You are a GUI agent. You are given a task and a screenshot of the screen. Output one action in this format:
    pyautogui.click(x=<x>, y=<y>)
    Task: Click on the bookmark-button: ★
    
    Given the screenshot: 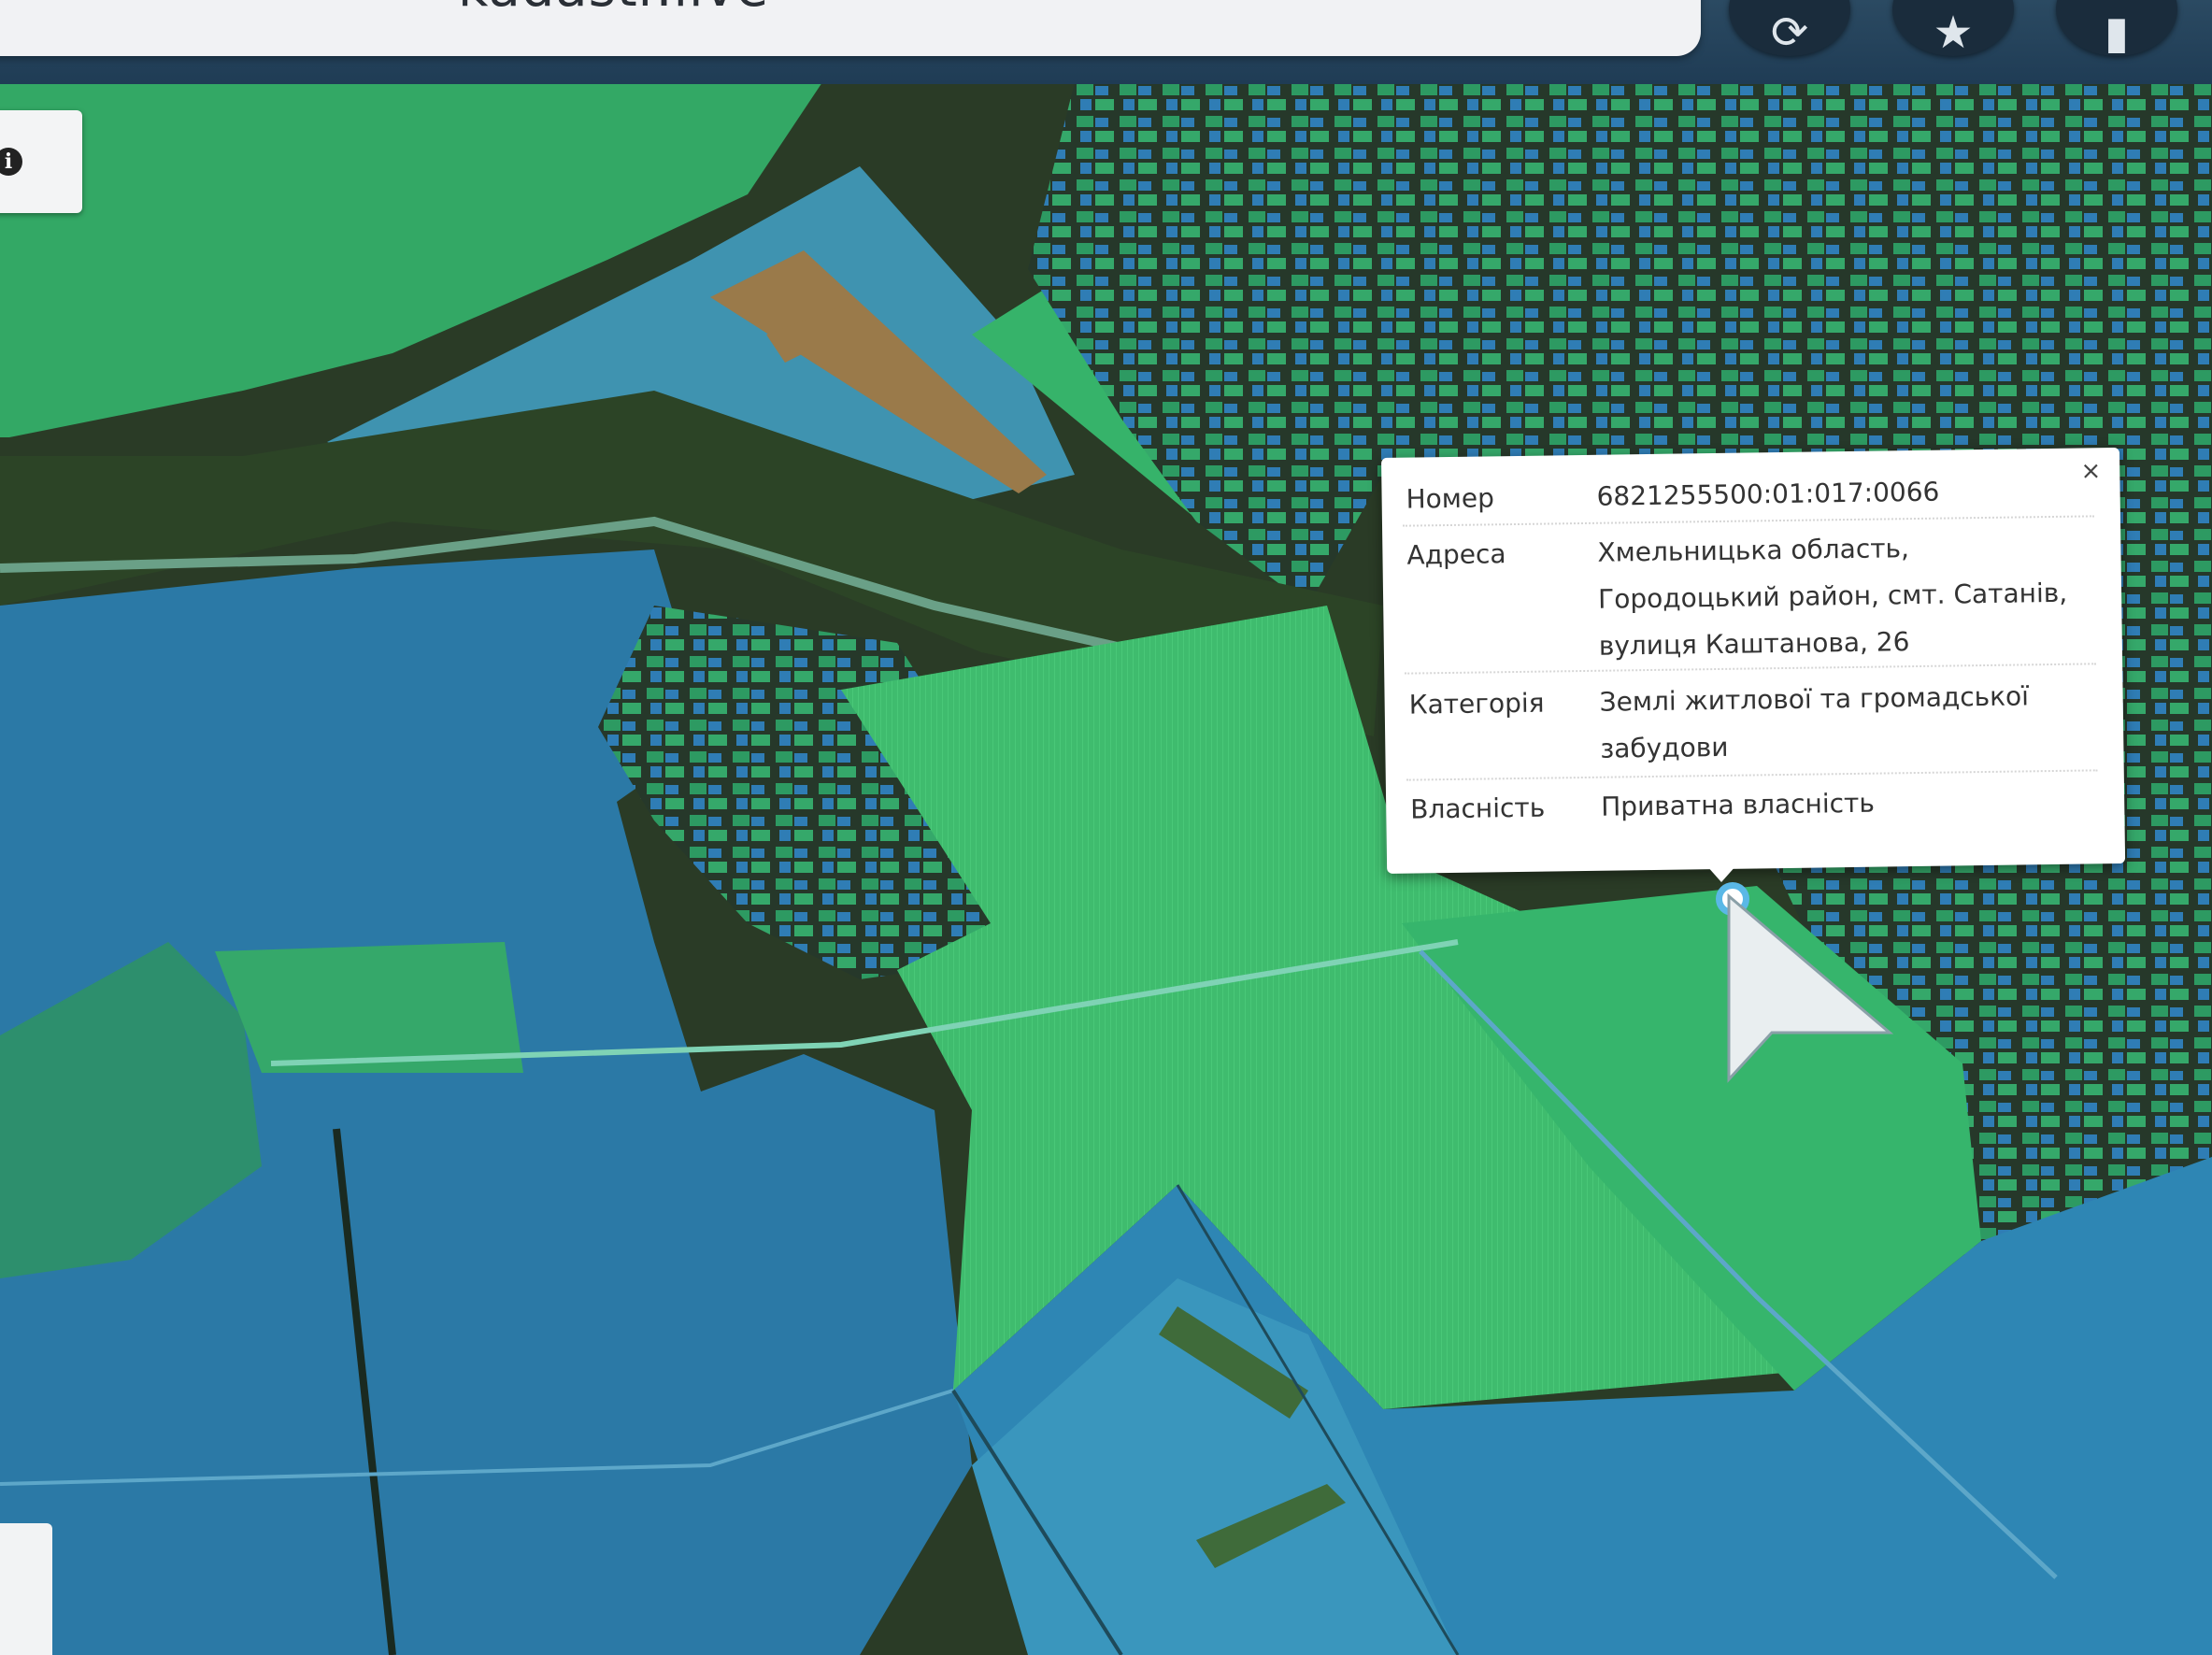 What is the action you would take?
    pyautogui.click(x=1953, y=29)
    